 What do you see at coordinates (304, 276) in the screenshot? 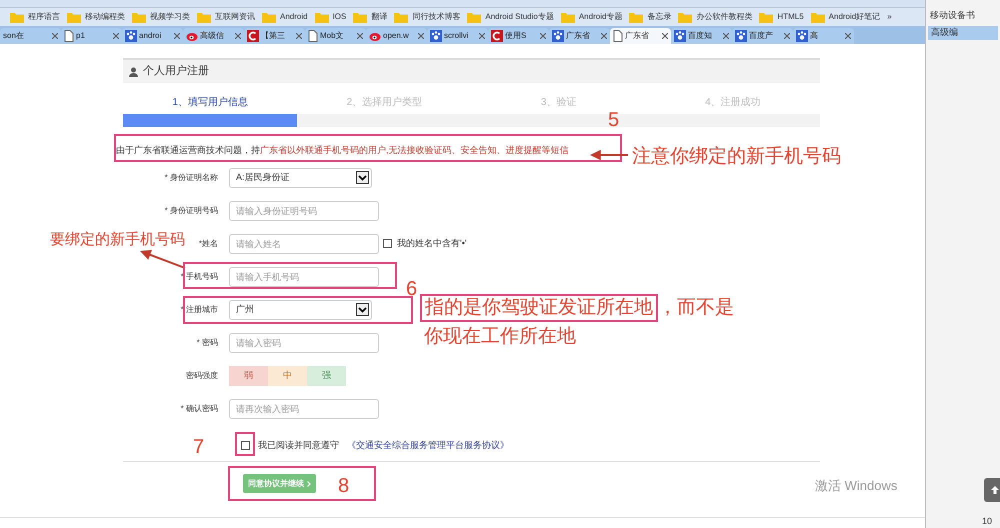
I see `input-field: 请输入手机号码` at bounding box center [304, 276].